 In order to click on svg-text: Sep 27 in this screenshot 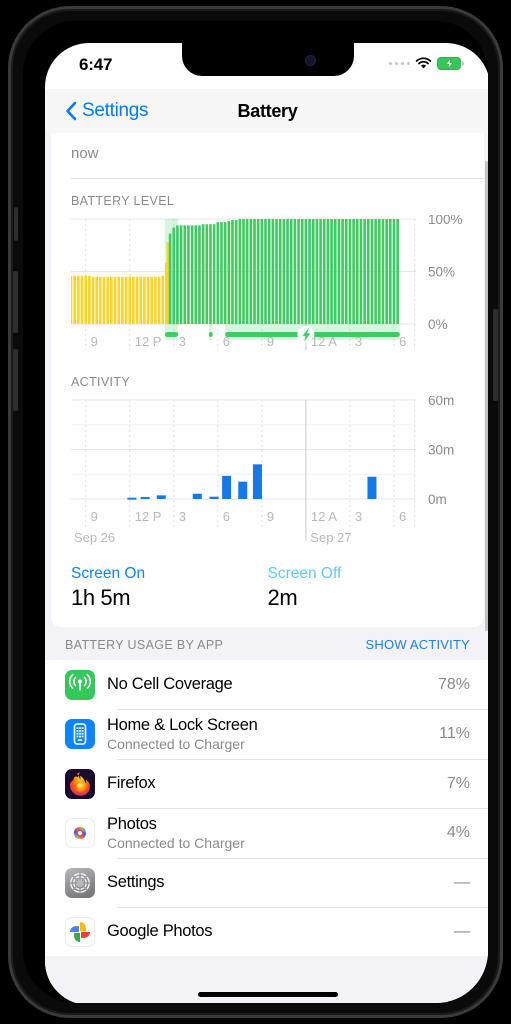, I will do `click(330, 537)`.